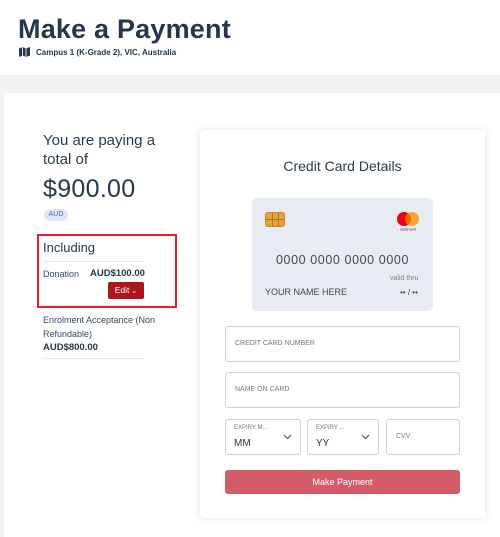 This screenshot has height=537, width=500. Describe the element at coordinates (263, 437) in the screenshot. I see `expiry-month-select: EXPIRY M... MM` at that location.